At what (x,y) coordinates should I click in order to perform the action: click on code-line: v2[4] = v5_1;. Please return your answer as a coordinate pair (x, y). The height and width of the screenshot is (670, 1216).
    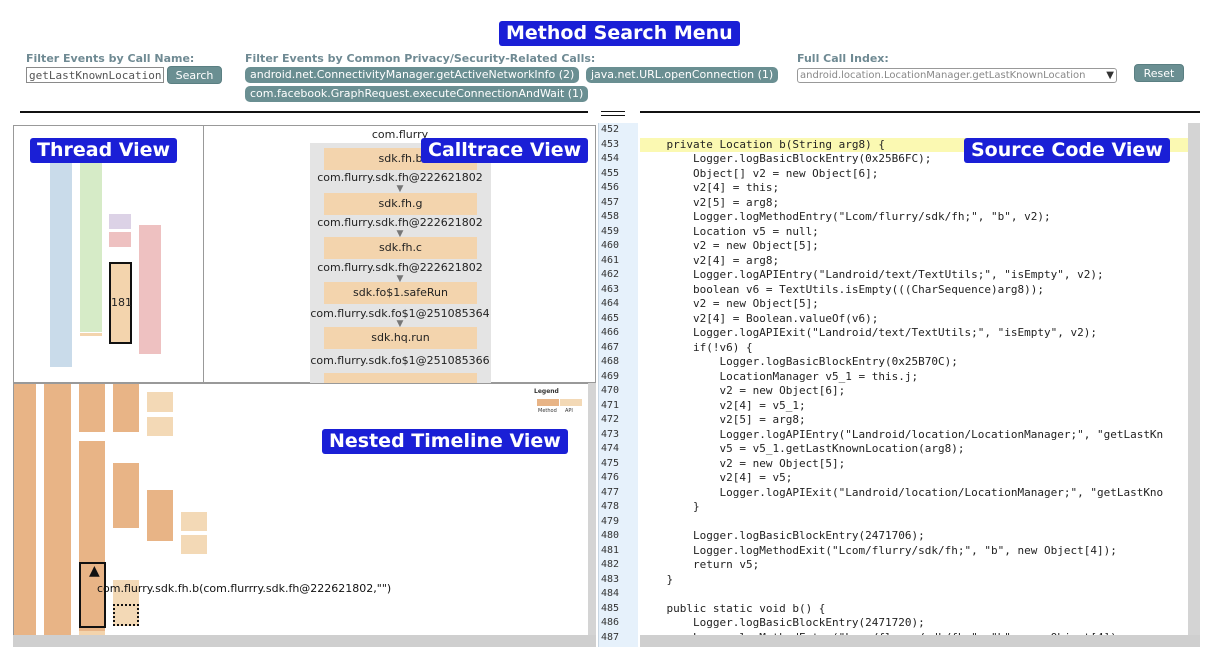
    Looking at the image, I should click on (723, 405).